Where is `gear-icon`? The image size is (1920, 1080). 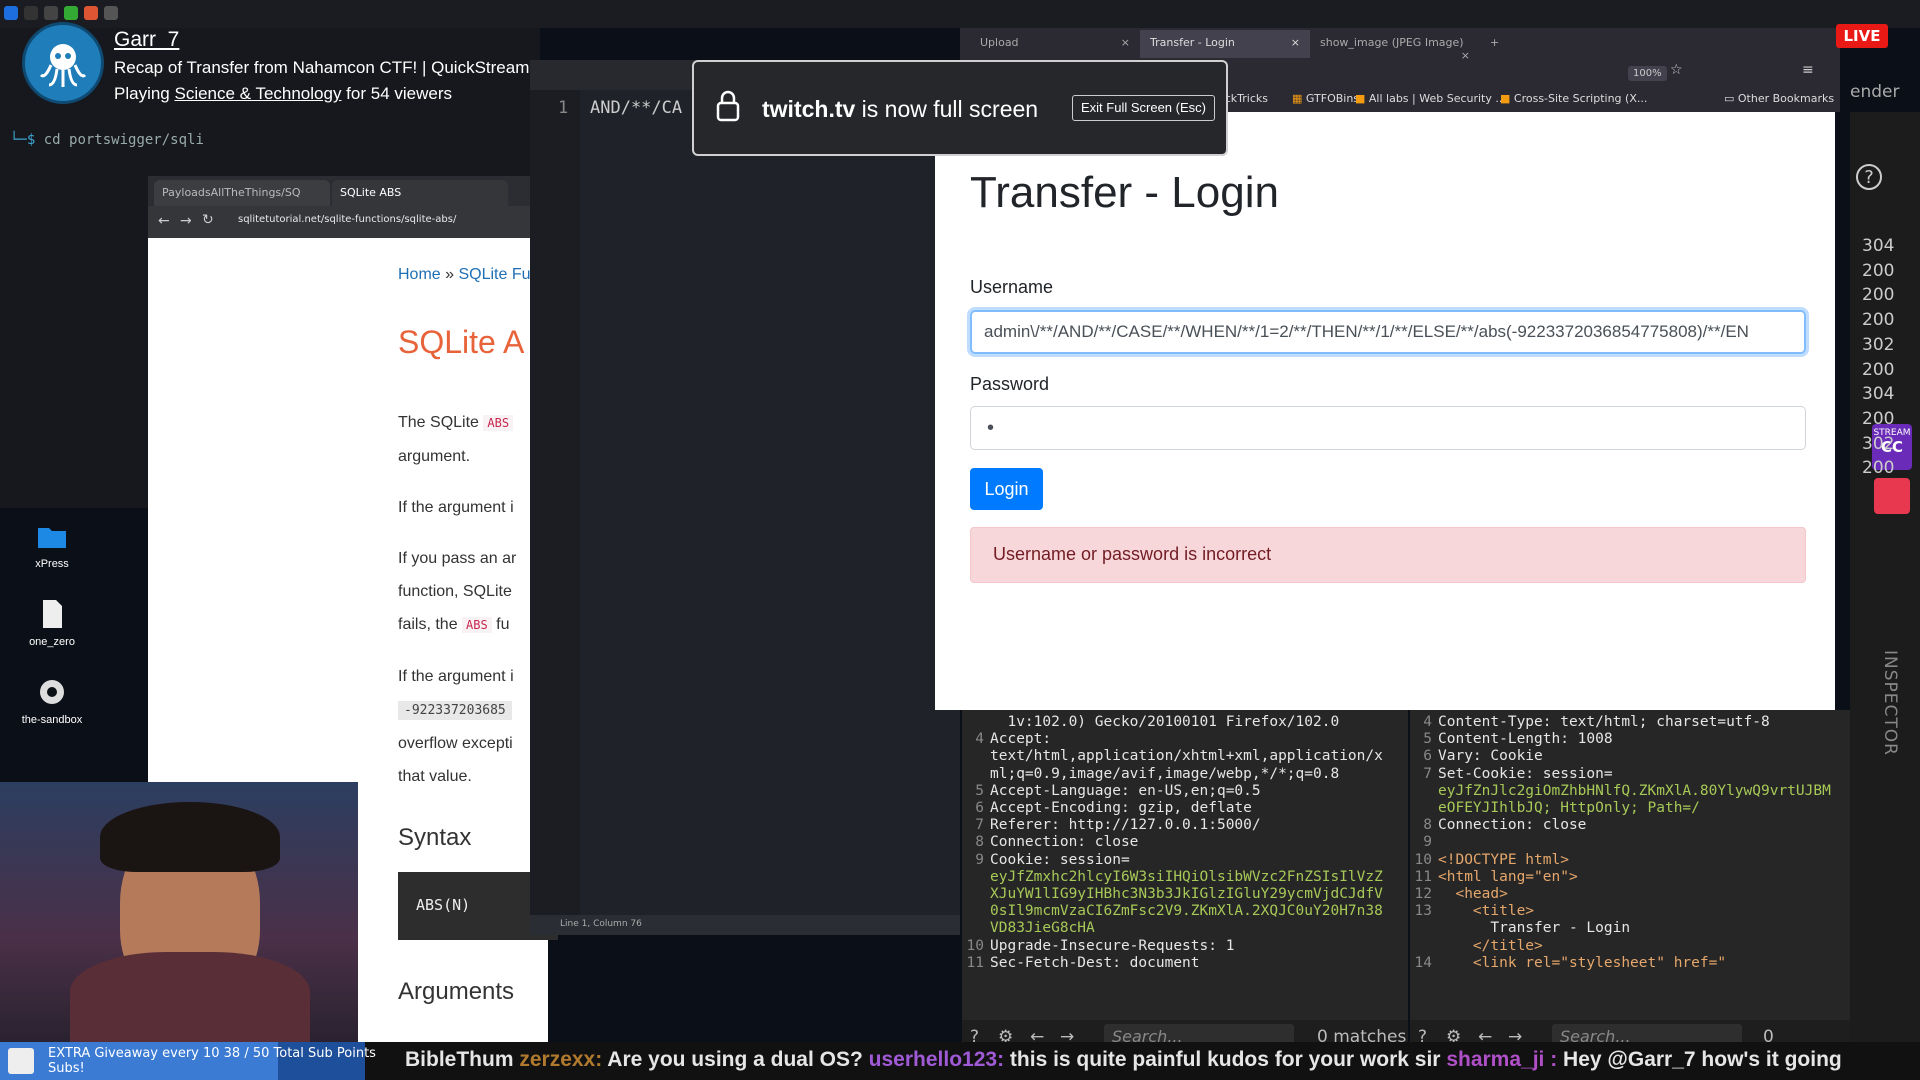 gear-icon is located at coordinates (52, 692).